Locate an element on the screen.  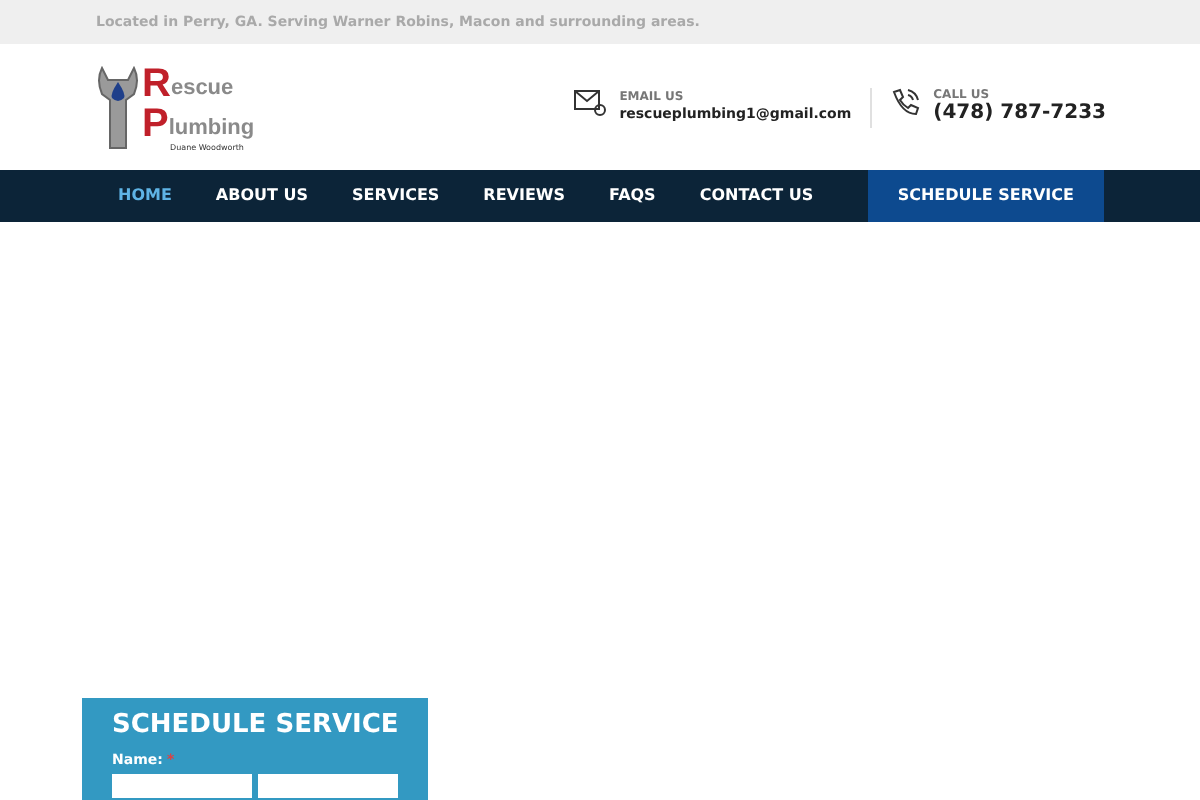
nav-link: ABOUT US is located at coordinates (262, 196).